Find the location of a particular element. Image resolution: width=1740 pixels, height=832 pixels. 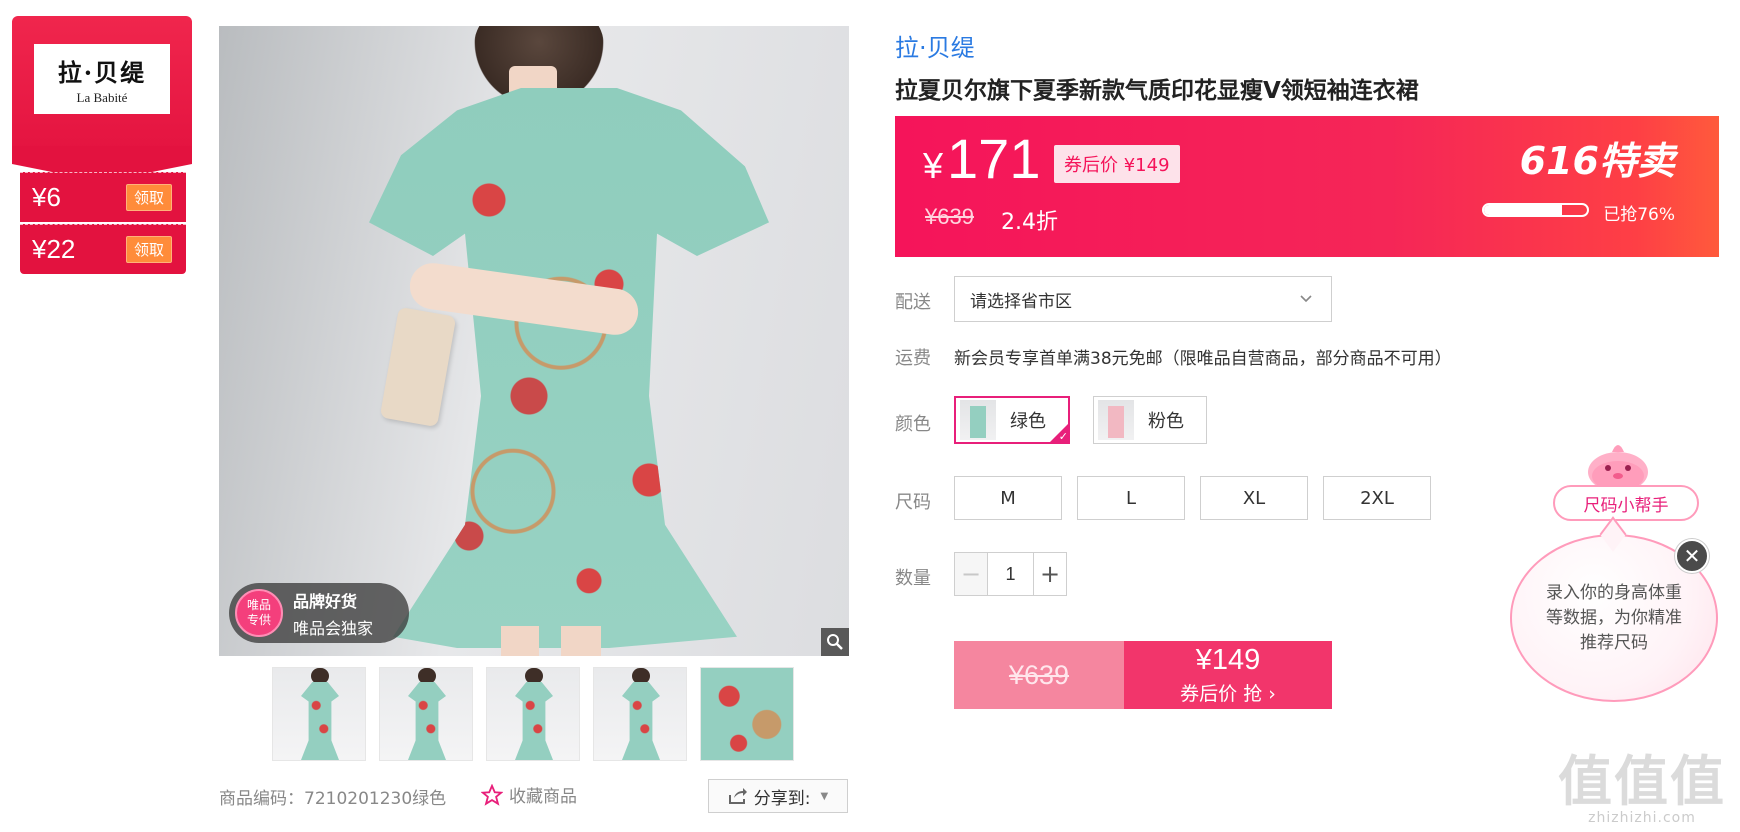

minus-icon: − is located at coordinates (971, 574).